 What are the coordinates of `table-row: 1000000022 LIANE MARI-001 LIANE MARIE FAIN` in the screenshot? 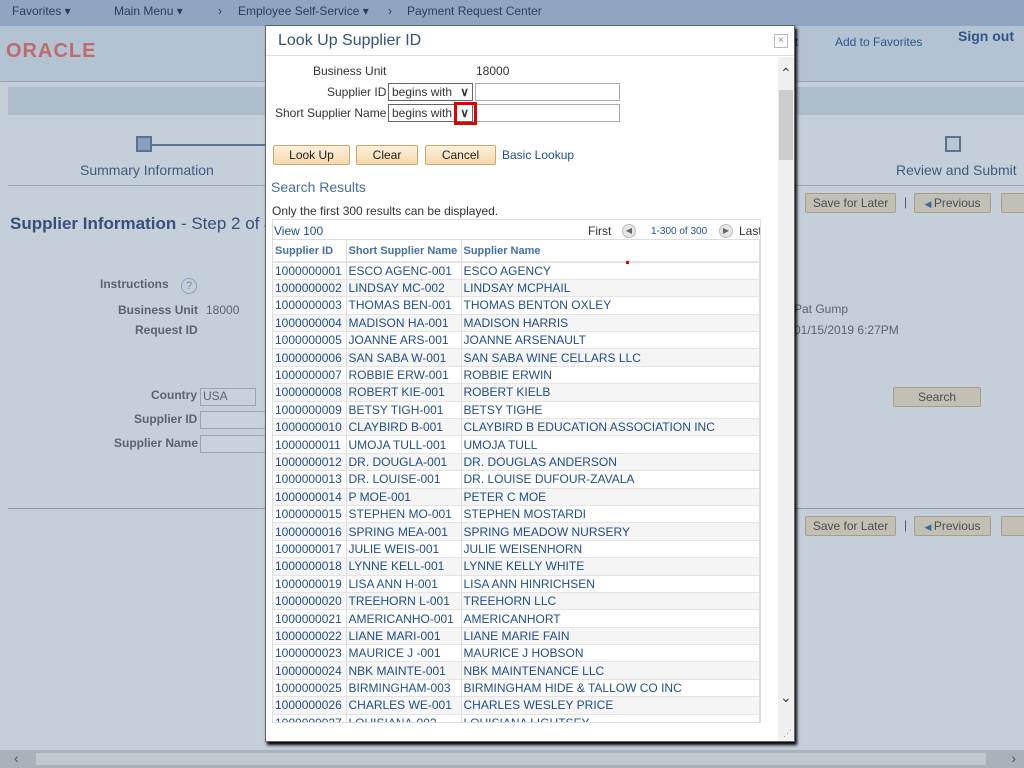 It's located at (516, 636).